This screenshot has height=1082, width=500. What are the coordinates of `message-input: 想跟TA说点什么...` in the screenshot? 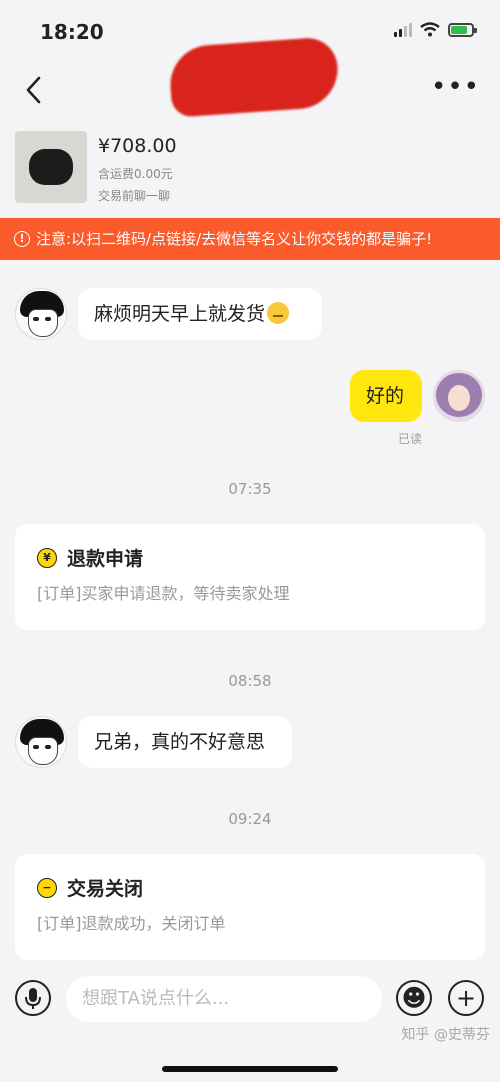 It's located at (224, 999).